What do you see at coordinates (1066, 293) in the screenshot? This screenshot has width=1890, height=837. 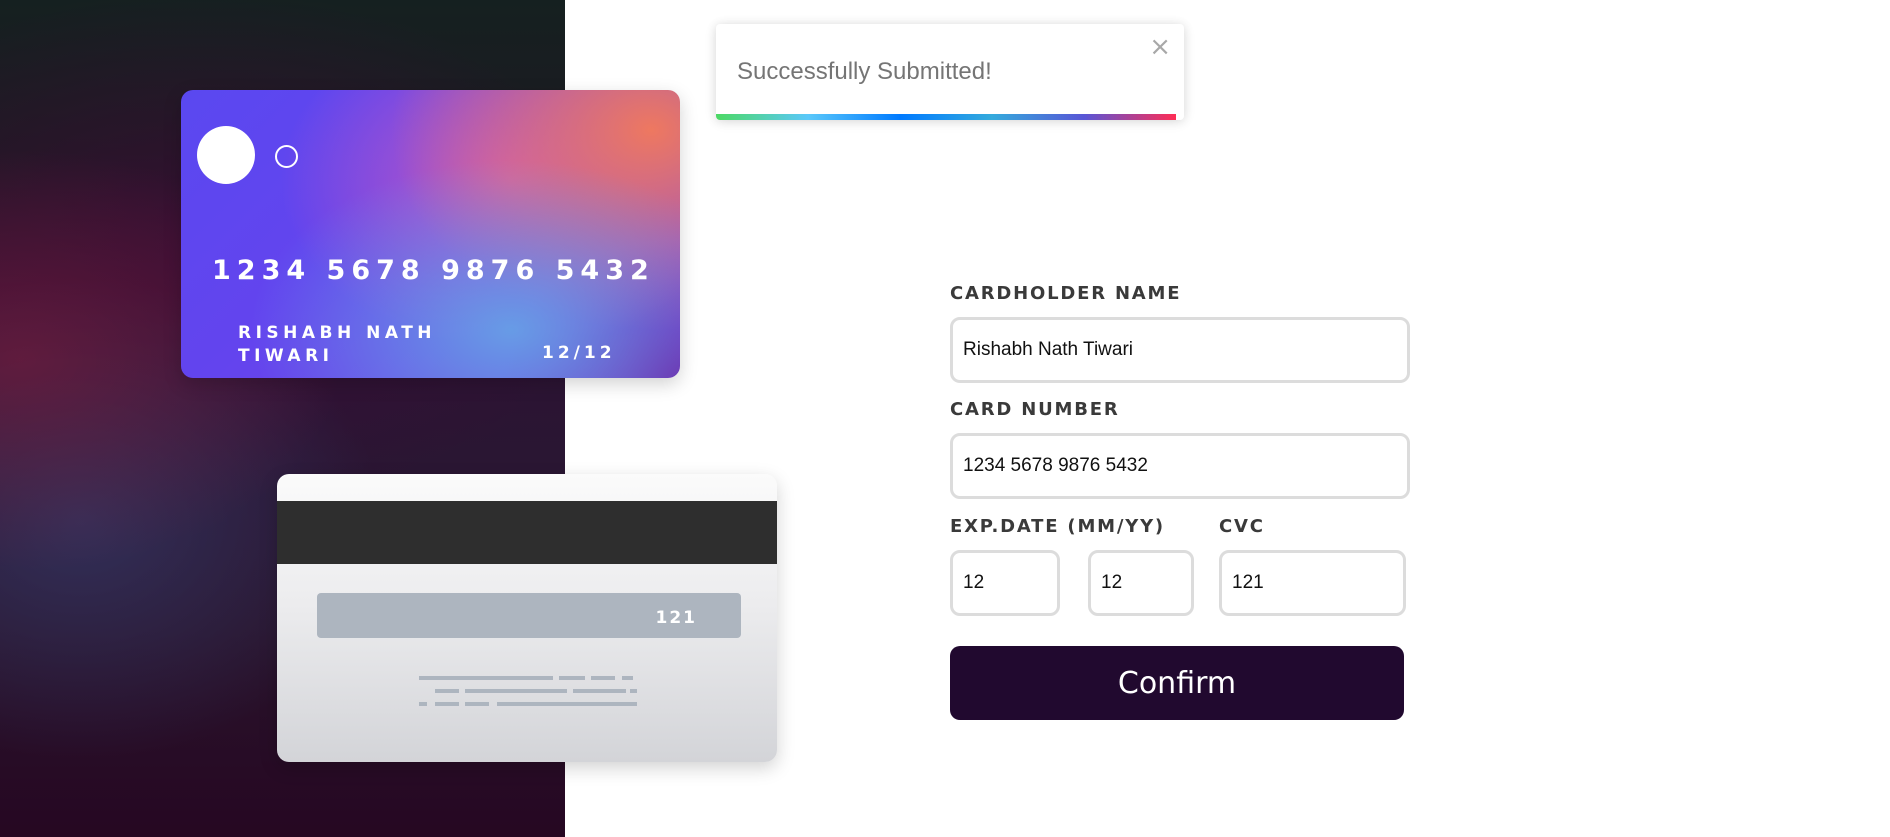 I see `cardholder-name-label: CARDHOLDER NAME` at bounding box center [1066, 293].